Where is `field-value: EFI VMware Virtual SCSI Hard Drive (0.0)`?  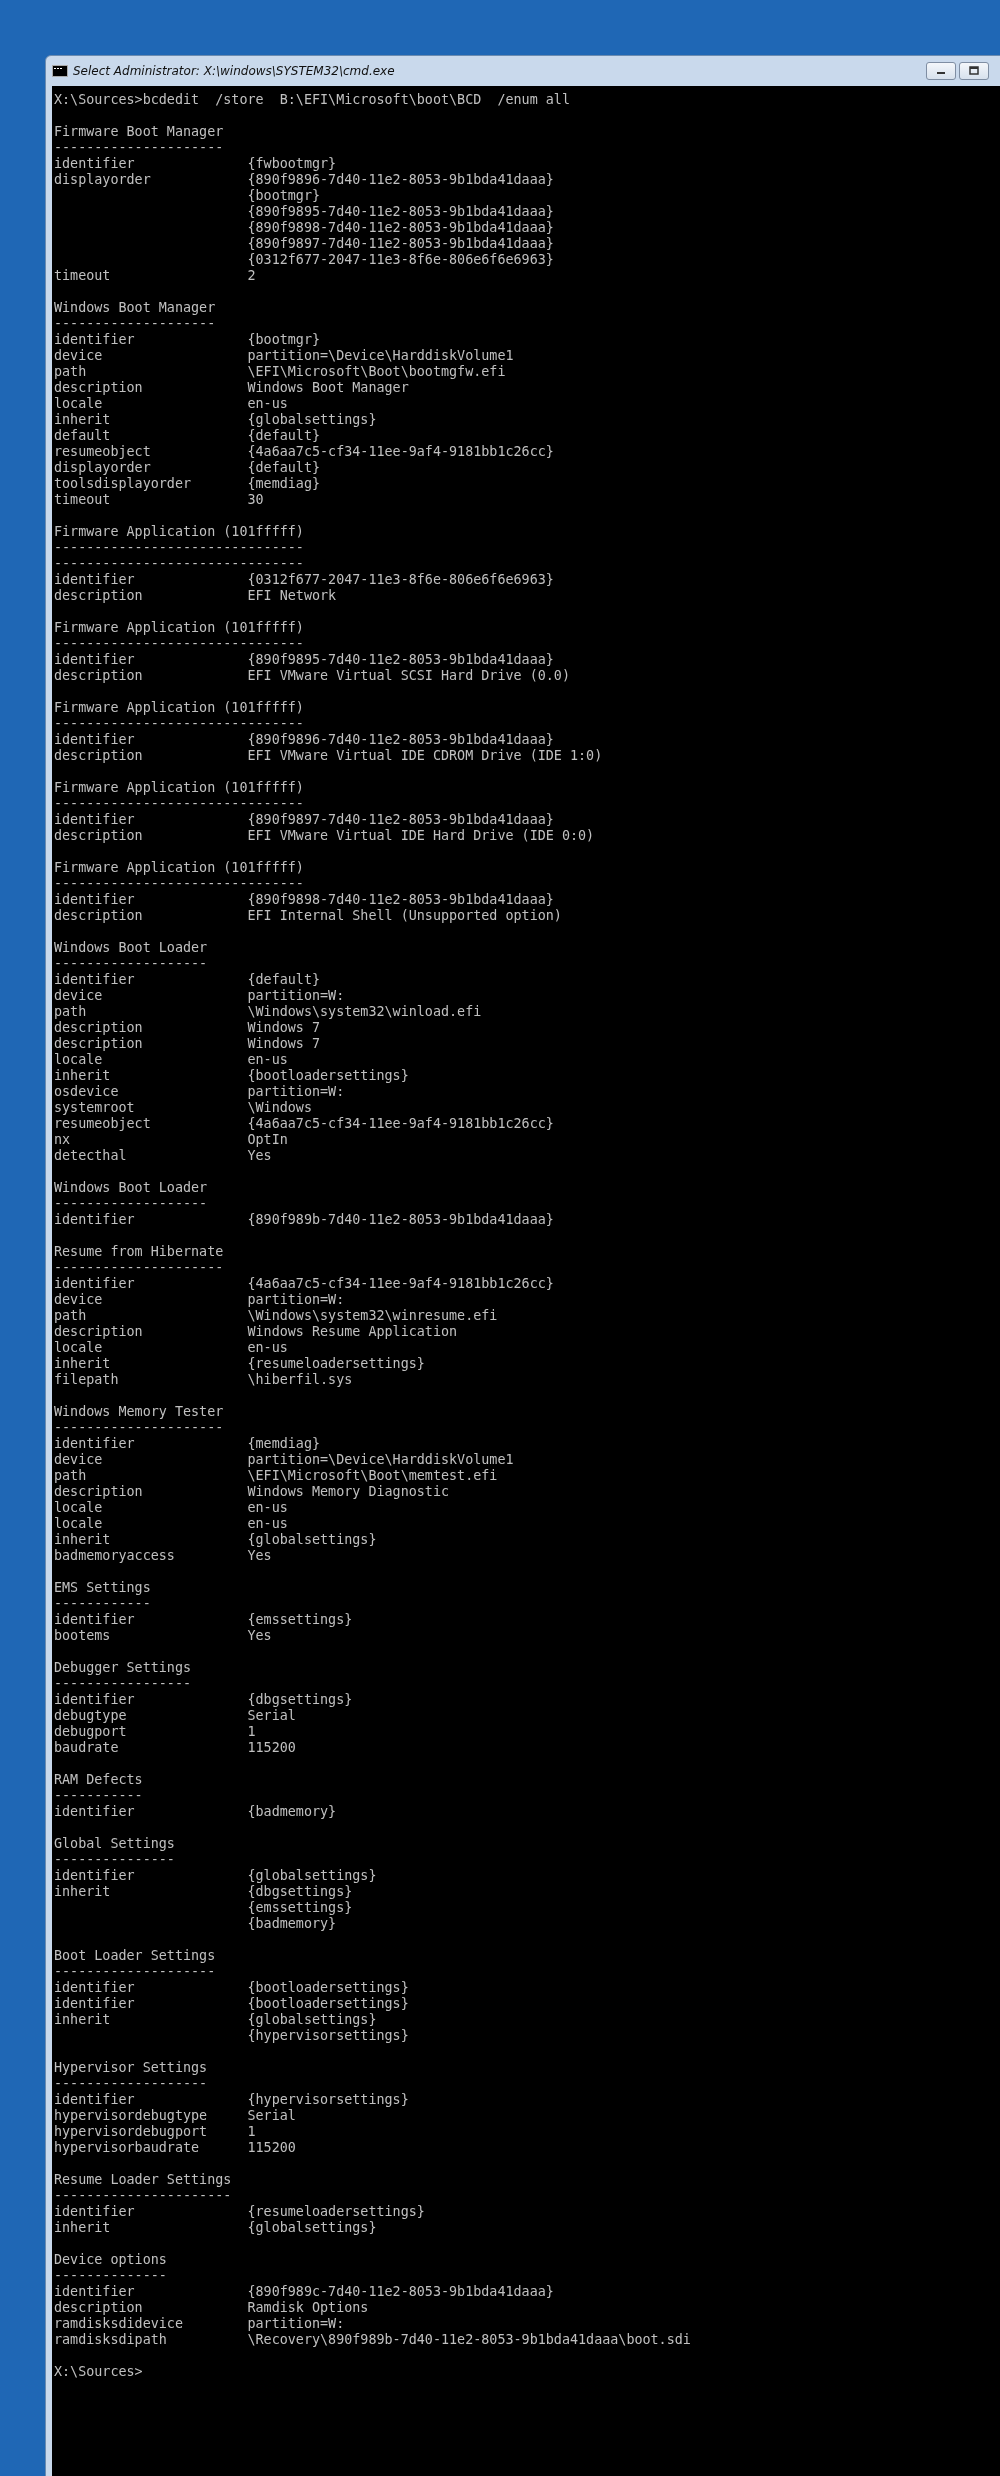 field-value: EFI VMware Virtual SCSI Hard Drive (0.0) is located at coordinates (408, 676).